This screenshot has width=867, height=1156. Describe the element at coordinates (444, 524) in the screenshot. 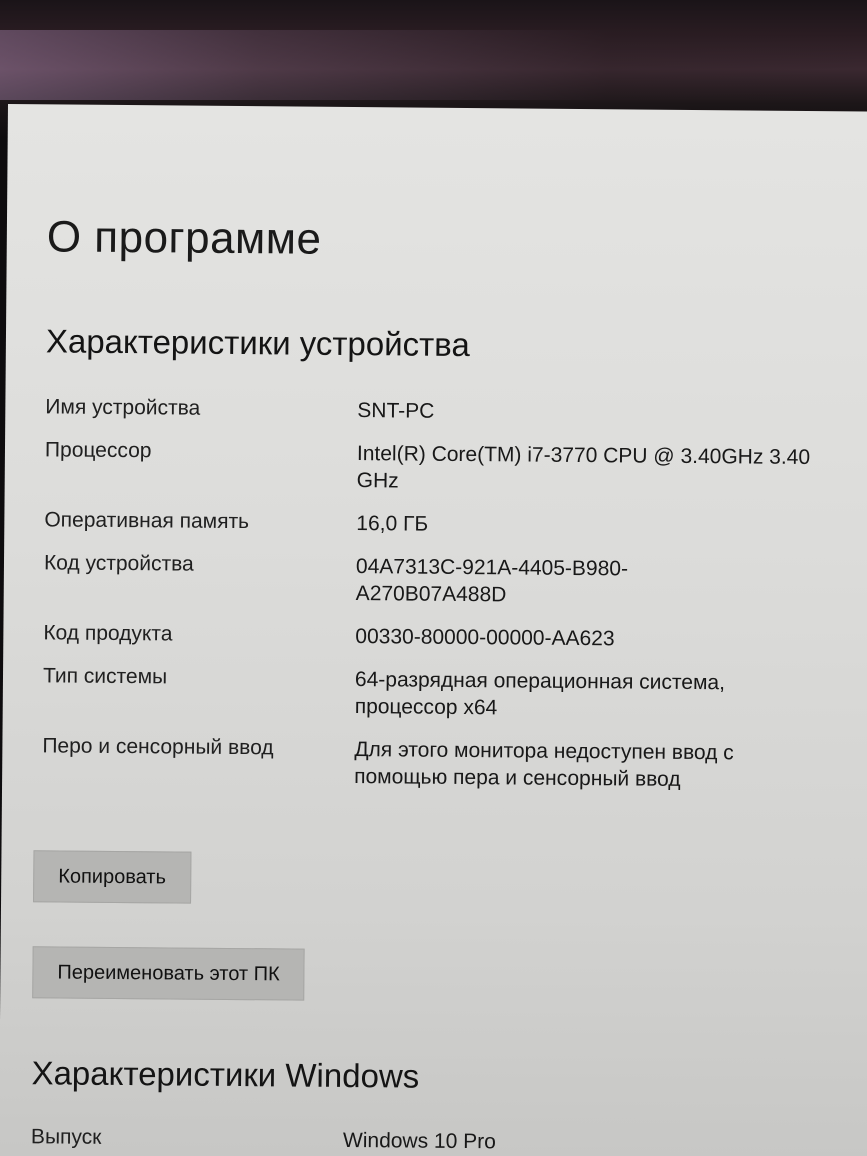

I see `spec-row-ram: Оперативная память 16,0 ГБ` at that location.